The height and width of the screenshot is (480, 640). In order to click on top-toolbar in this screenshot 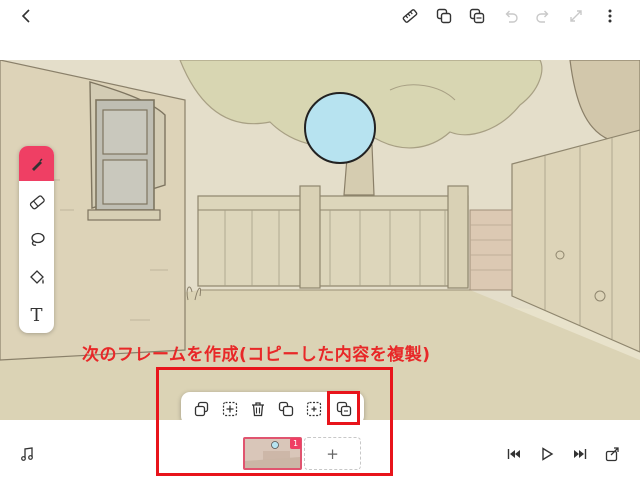, I will do `click(320, 30)`.